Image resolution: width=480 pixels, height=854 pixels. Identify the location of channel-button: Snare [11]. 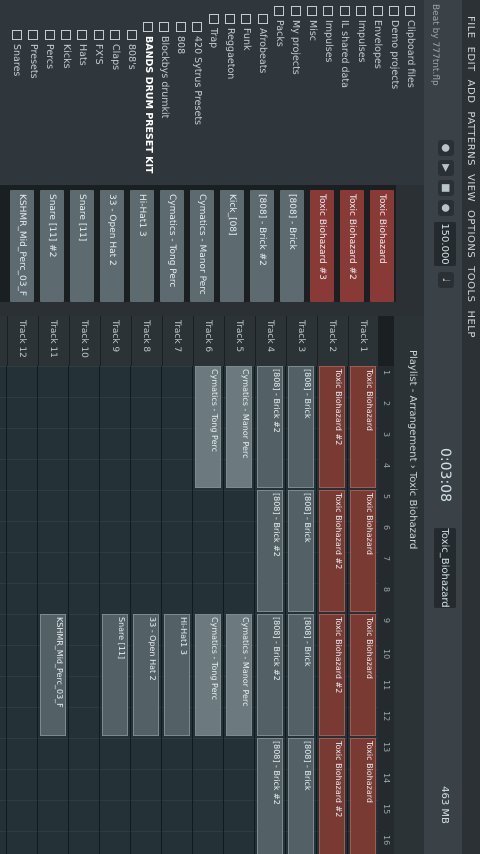
(82, 246).